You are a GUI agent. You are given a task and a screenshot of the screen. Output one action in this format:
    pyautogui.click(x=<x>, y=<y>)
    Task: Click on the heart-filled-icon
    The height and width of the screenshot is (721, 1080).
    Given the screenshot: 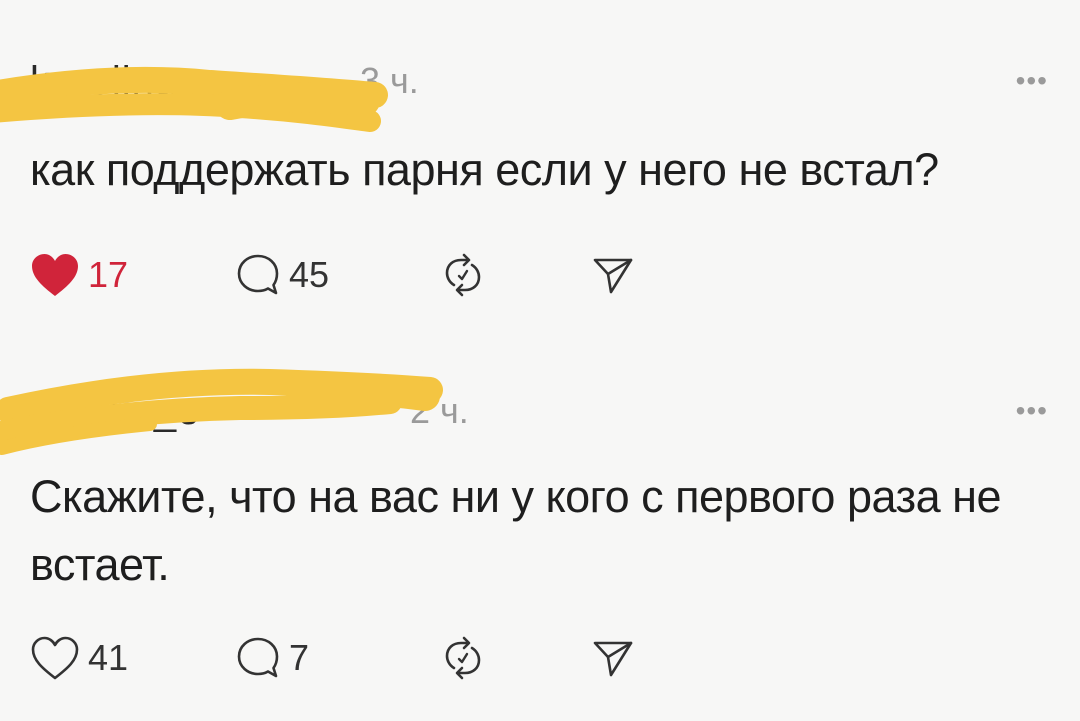 What is the action you would take?
    pyautogui.click(x=55, y=275)
    